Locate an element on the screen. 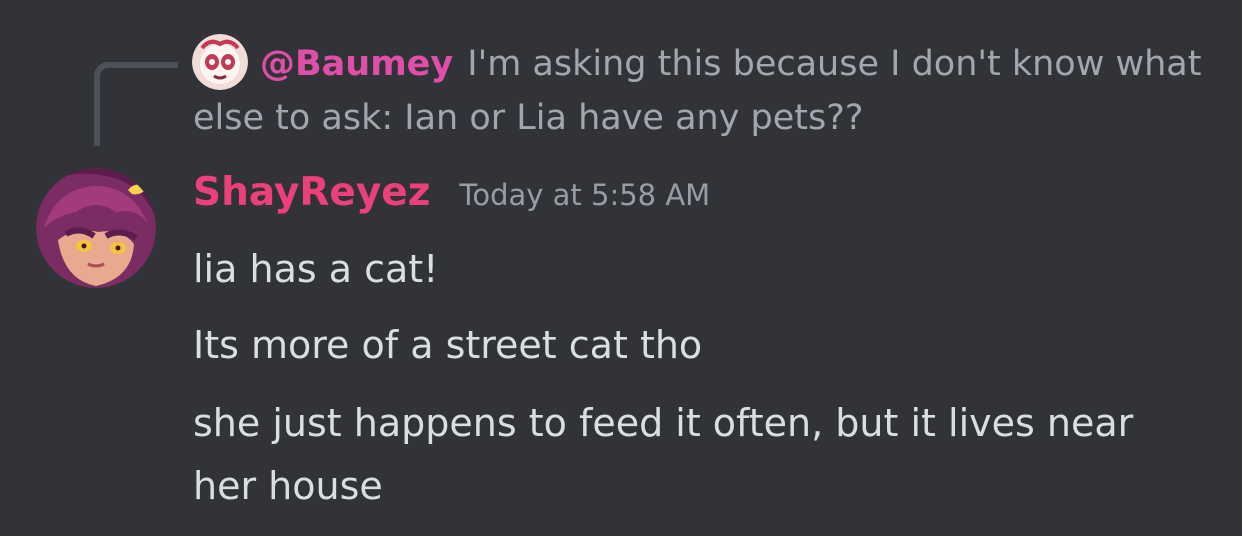  user-avatar-art is located at coordinates (96, 228).